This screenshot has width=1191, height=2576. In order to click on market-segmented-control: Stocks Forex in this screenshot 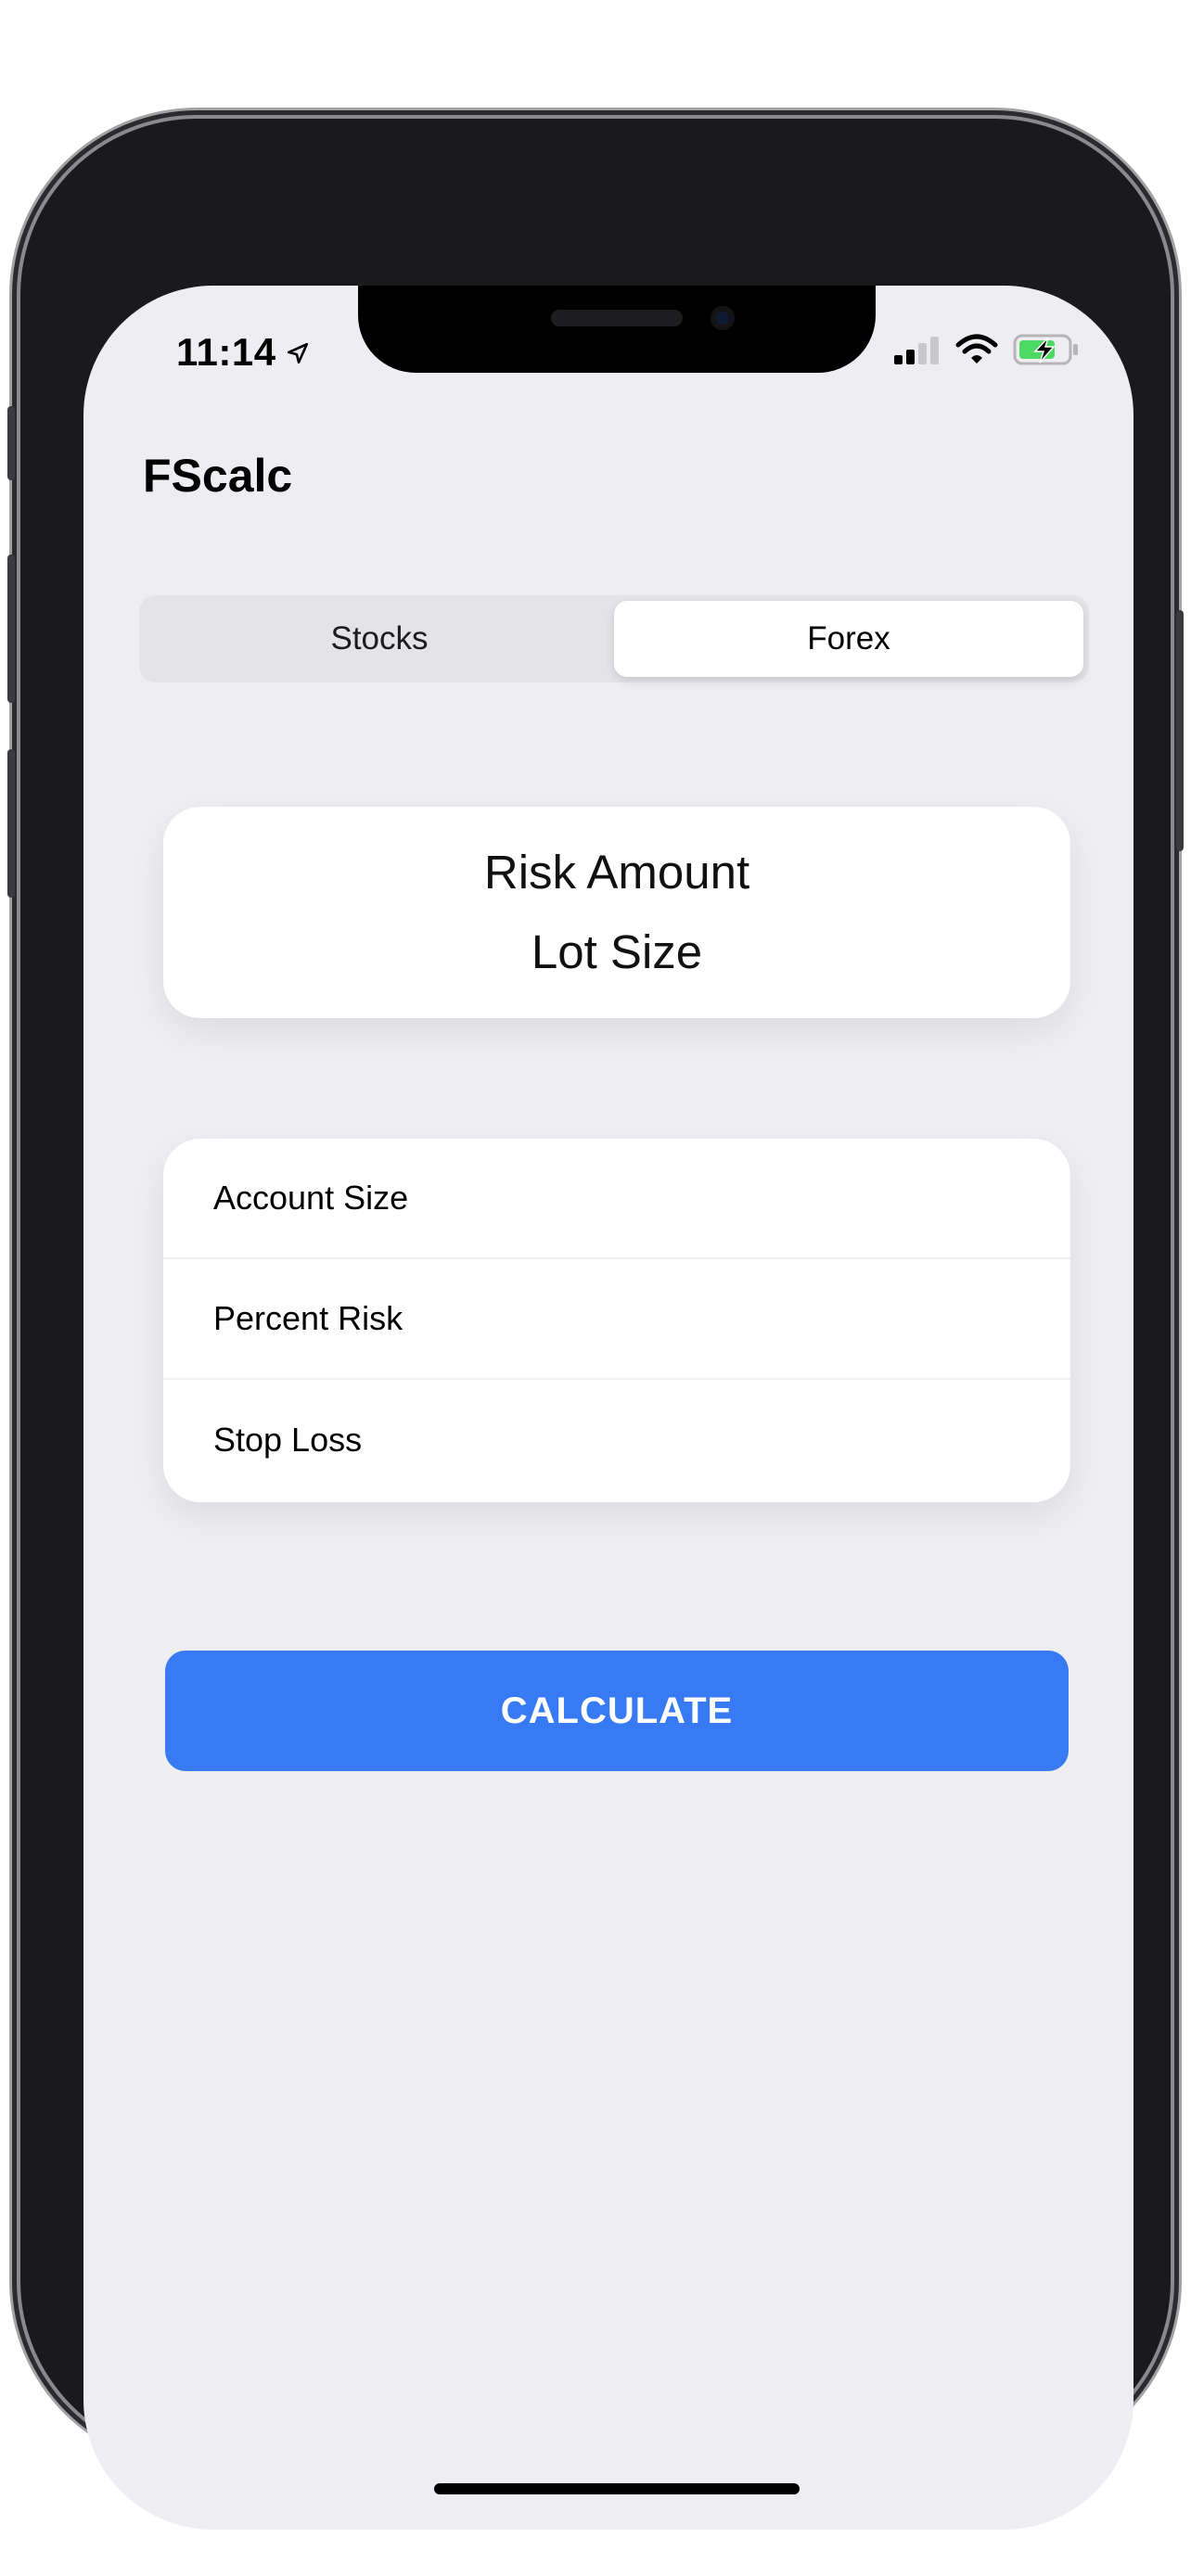, I will do `click(614, 638)`.